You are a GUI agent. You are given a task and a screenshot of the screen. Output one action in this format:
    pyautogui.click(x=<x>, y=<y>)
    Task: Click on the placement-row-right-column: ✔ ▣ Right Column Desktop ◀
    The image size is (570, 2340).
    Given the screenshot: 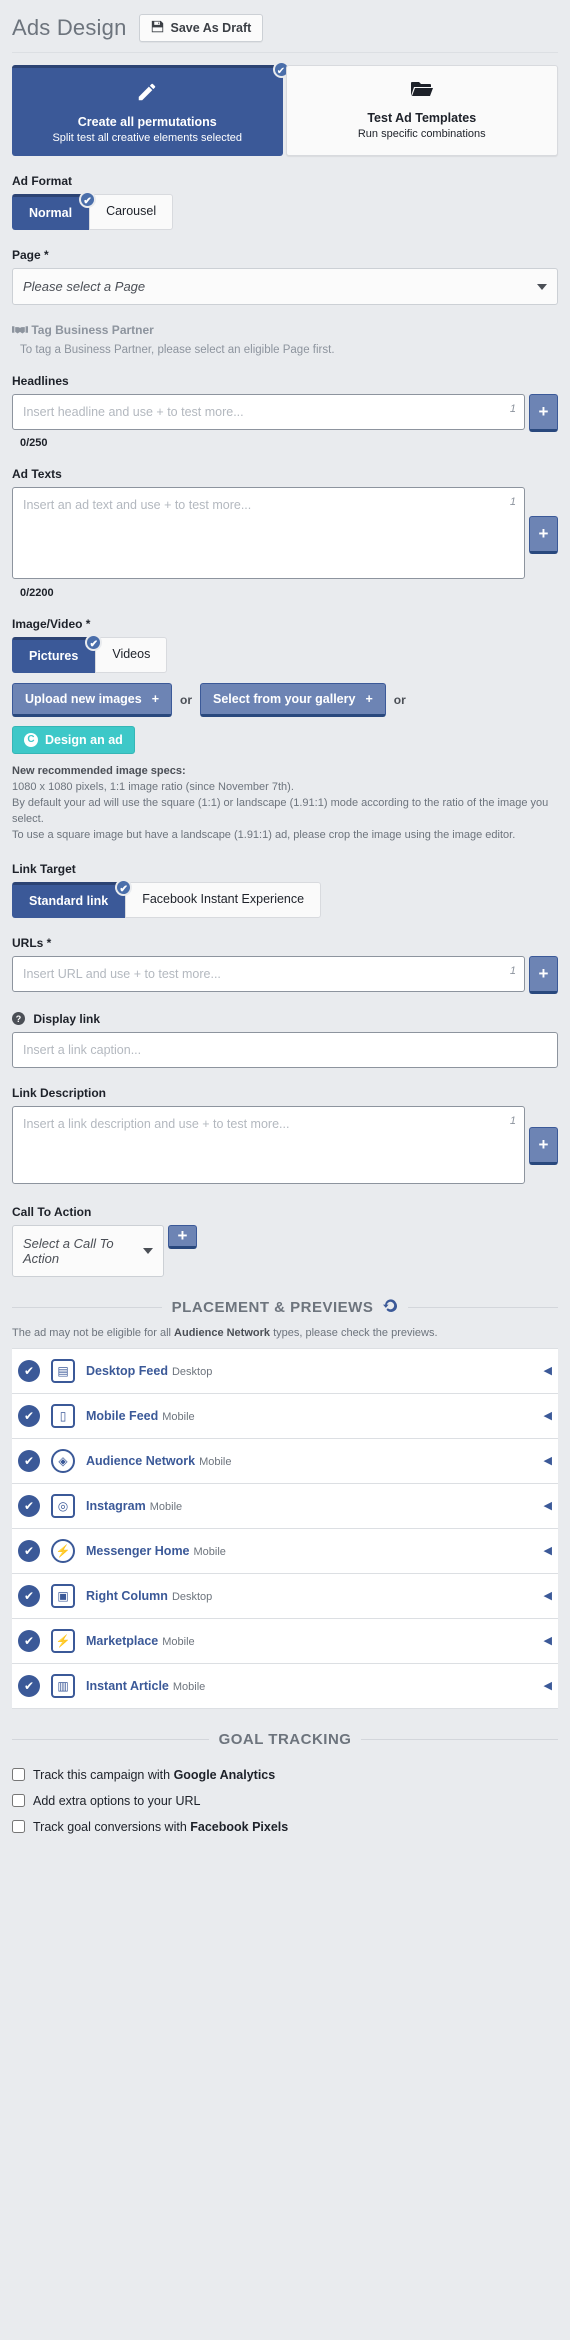 What is the action you would take?
    pyautogui.click(x=285, y=1596)
    